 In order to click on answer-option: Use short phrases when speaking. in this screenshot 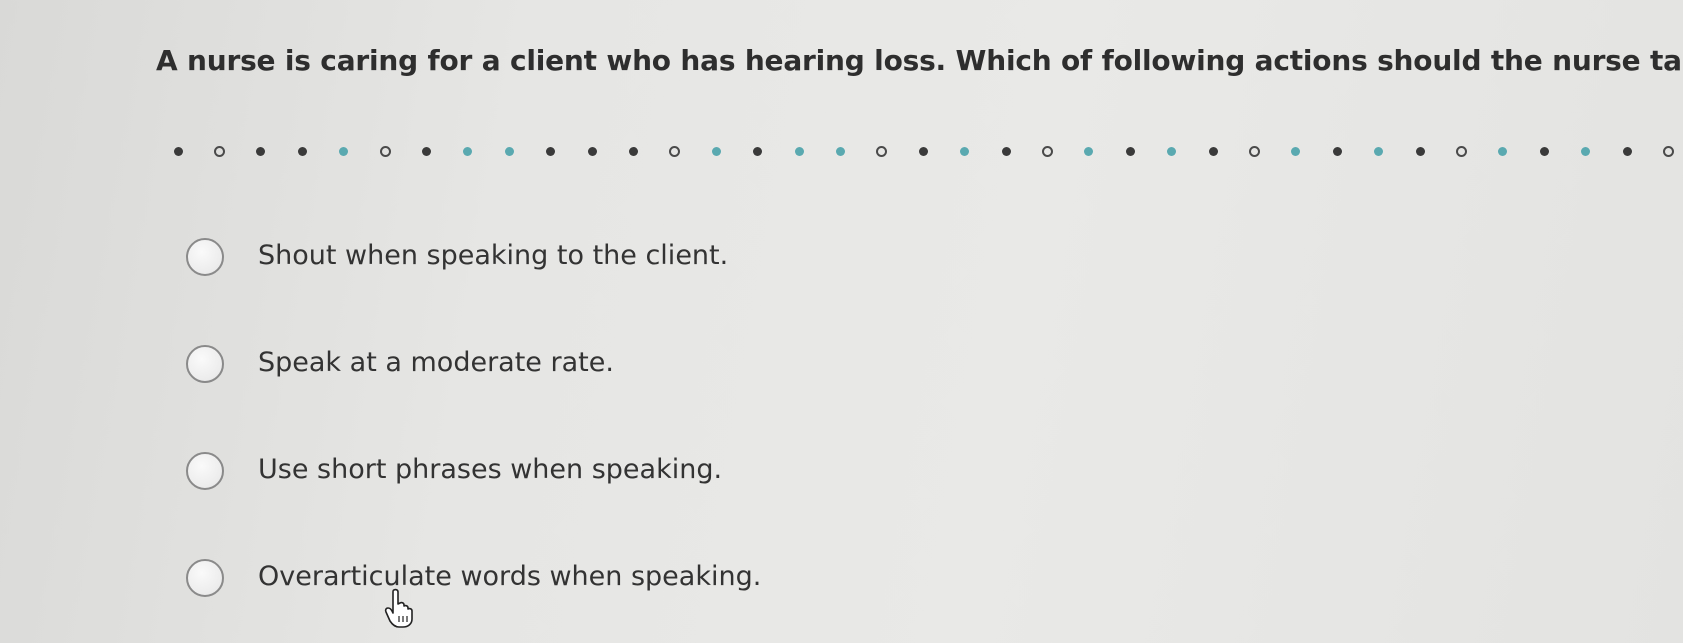, I will do `click(536, 472)`.